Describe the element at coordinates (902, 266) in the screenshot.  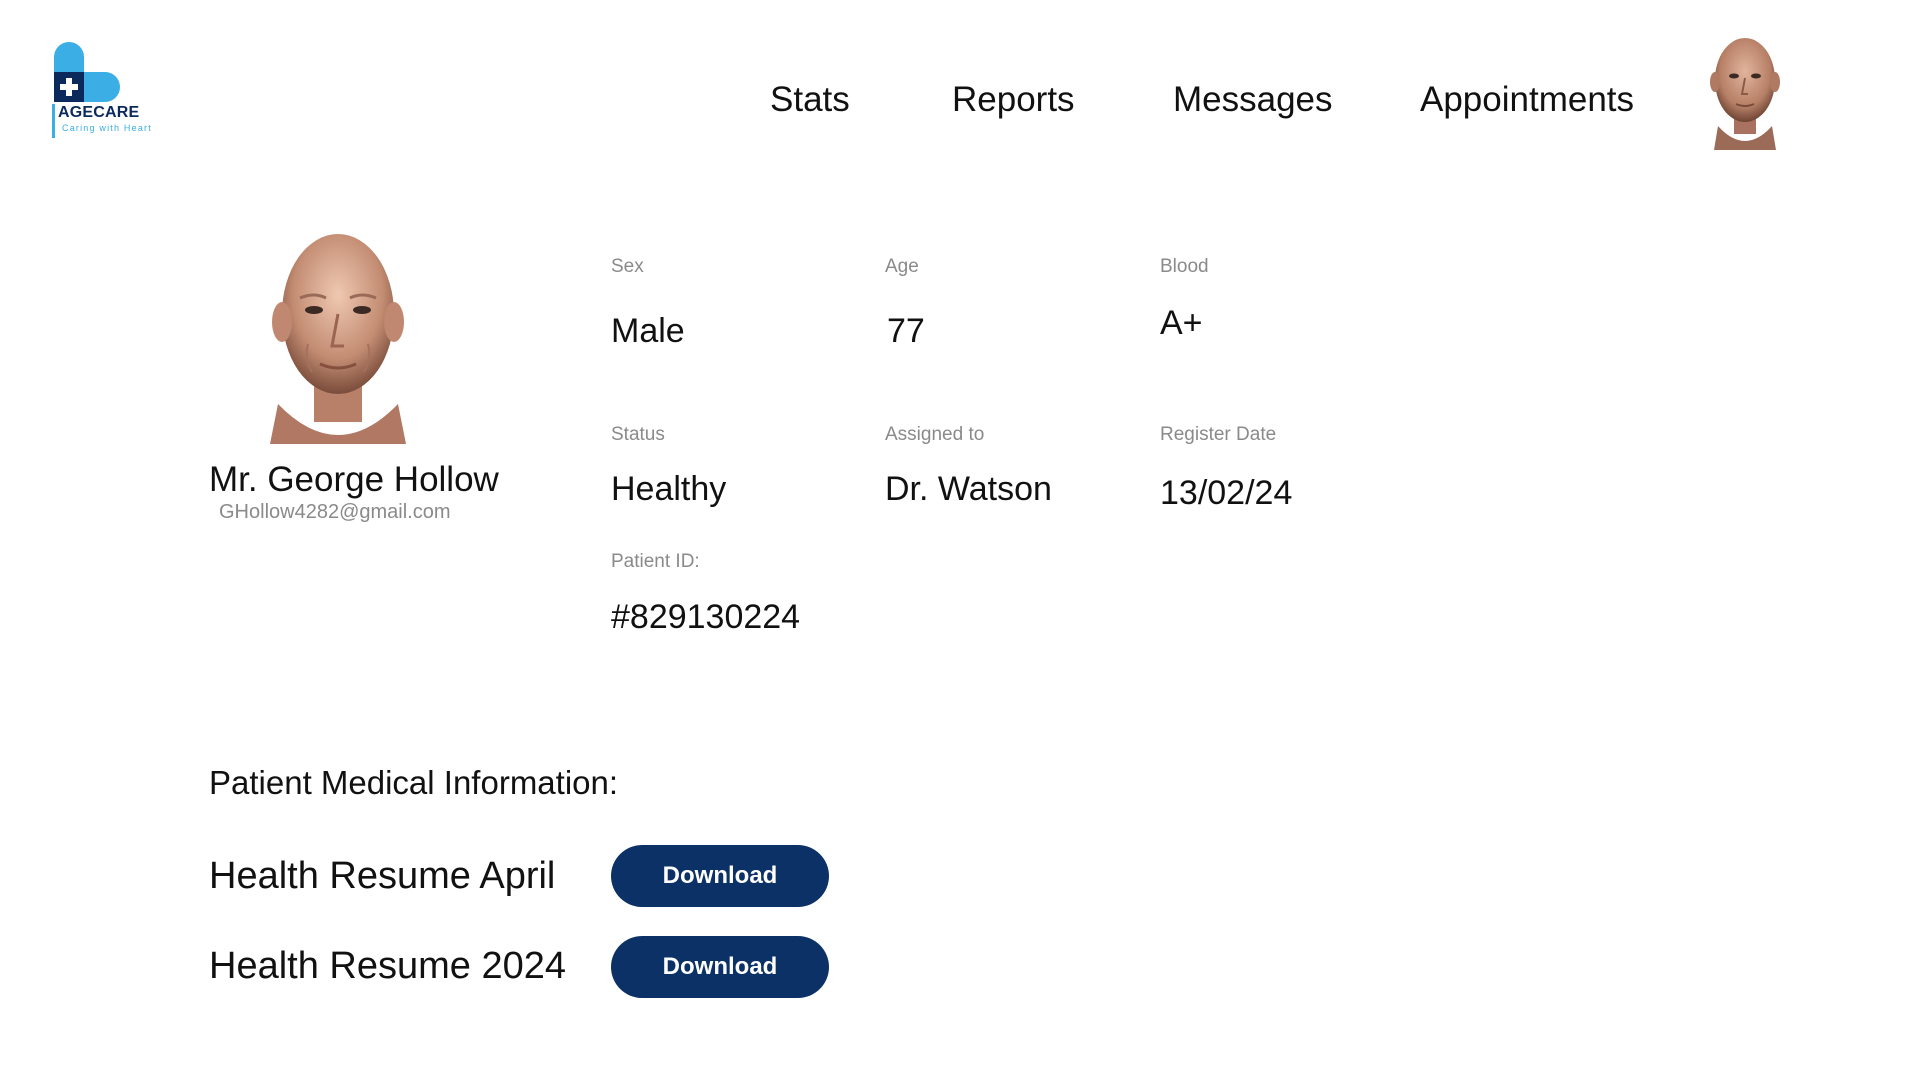
I see `age-label: Age` at that location.